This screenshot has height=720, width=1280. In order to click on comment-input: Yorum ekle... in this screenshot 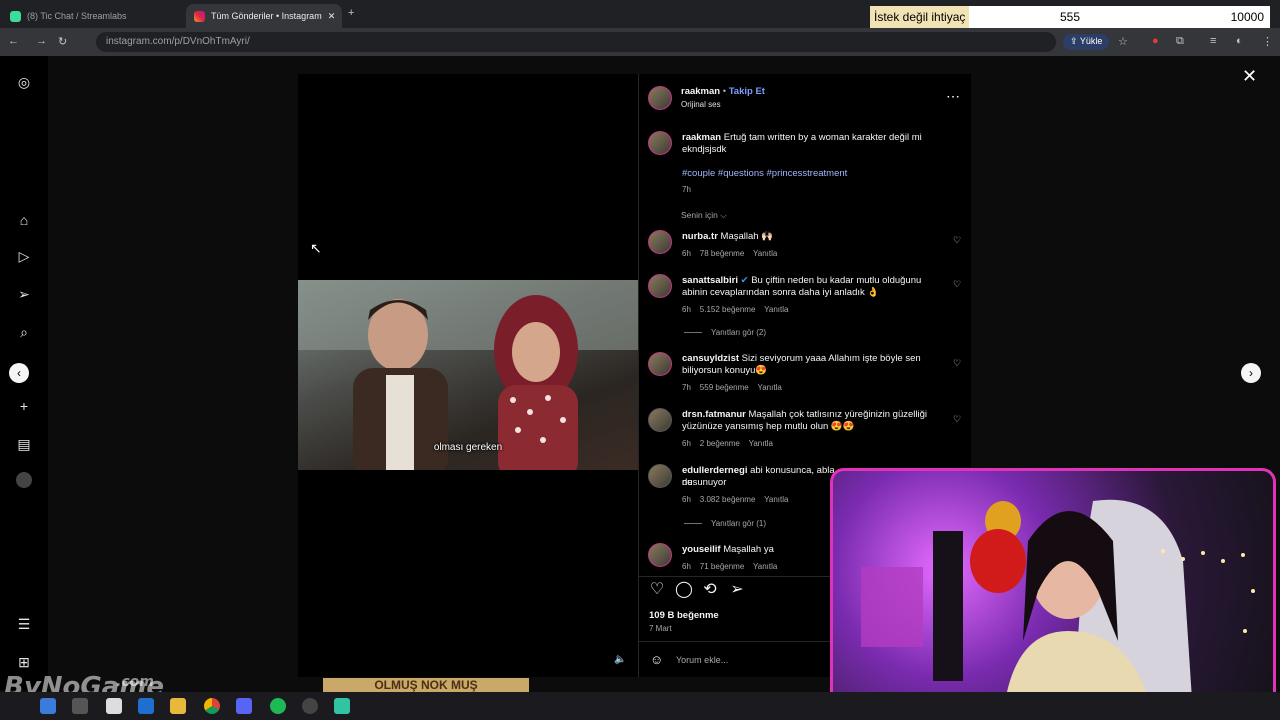, I will do `click(702, 660)`.